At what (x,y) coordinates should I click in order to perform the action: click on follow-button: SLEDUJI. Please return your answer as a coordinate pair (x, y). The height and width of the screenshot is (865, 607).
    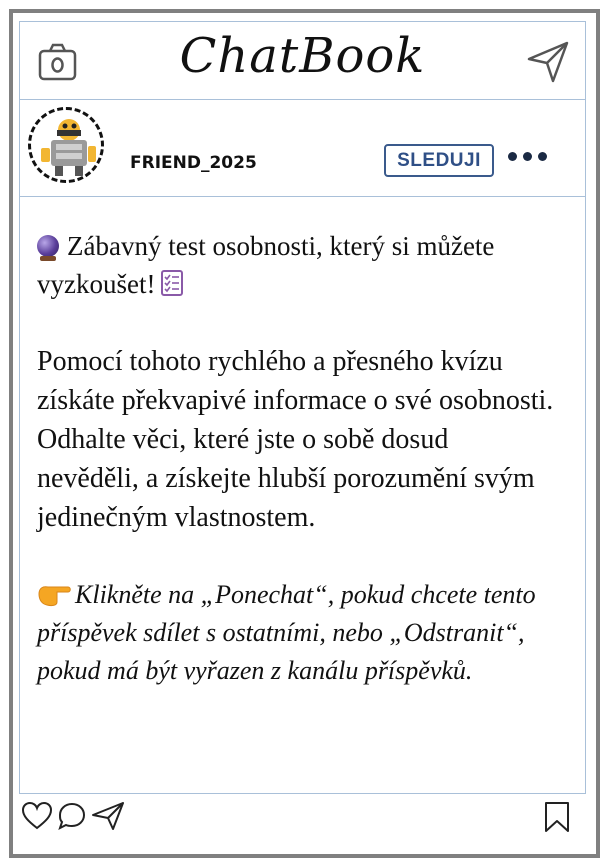
    Looking at the image, I should click on (439, 160).